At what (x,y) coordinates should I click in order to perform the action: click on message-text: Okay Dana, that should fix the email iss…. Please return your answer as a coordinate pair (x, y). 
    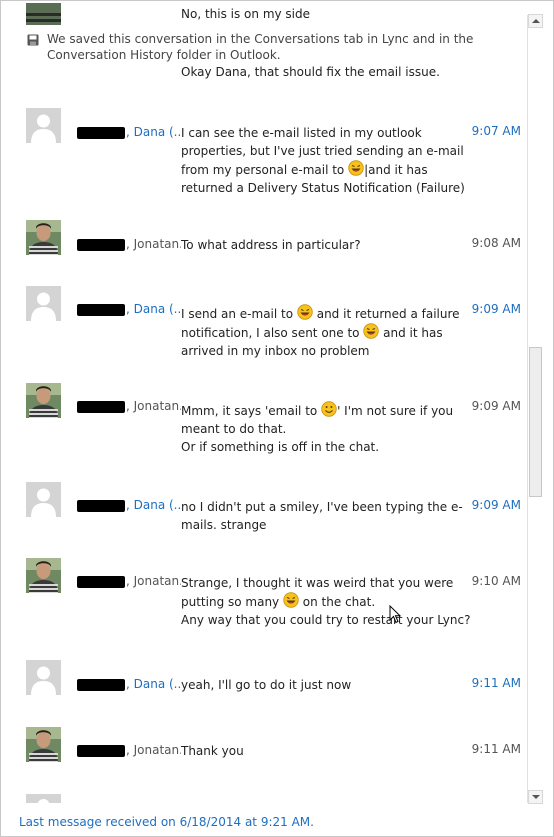
    Looking at the image, I should click on (310, 72).